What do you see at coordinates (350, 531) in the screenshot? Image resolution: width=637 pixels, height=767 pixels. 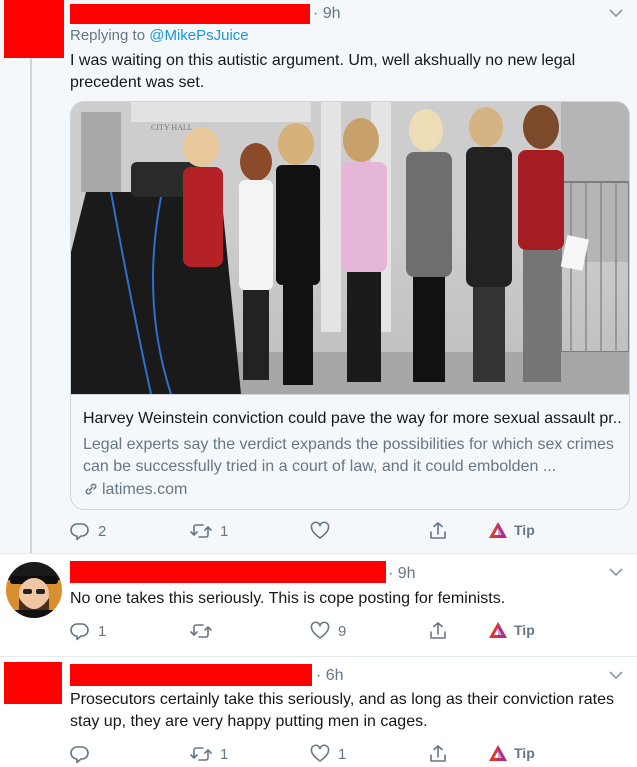 I see `tweet-actions: 2 1 Tip` at bounding box center [350, 531].